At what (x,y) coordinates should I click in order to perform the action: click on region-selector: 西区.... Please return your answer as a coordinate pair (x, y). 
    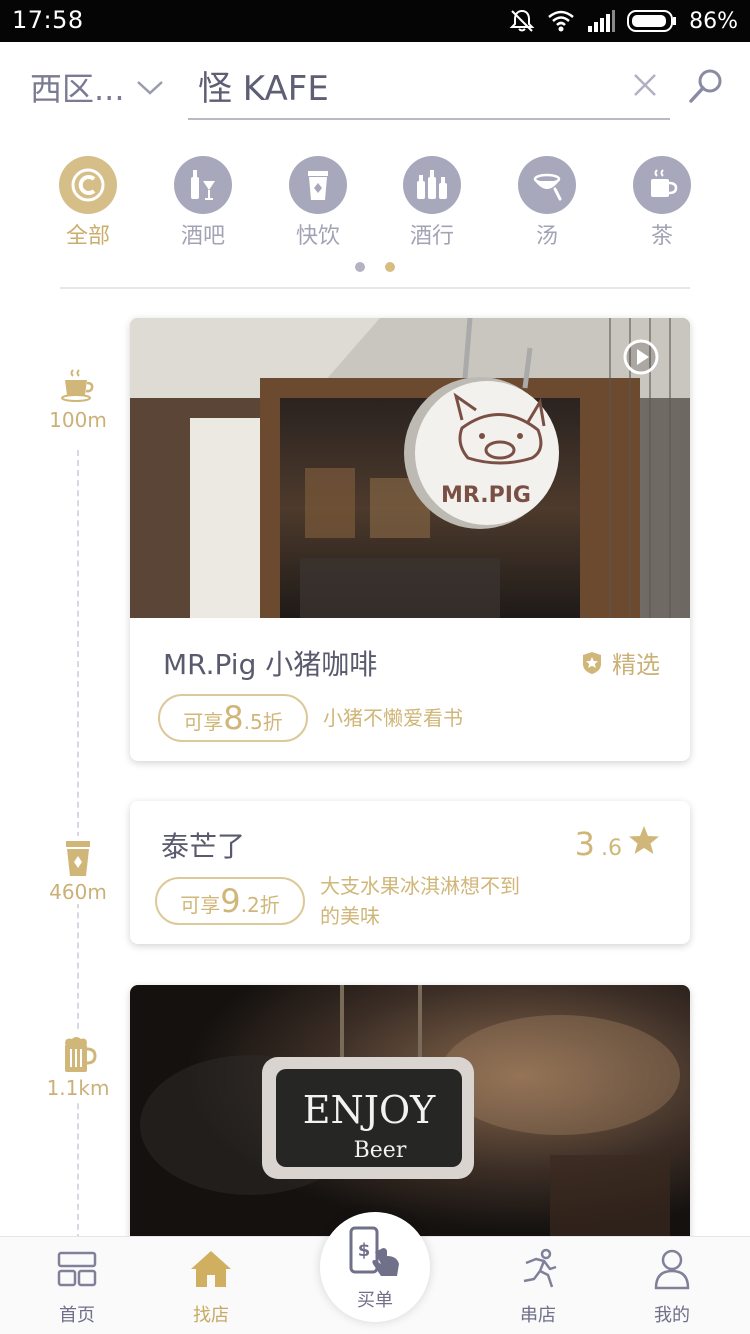
    Looking at the image, I should click on (97, 87).